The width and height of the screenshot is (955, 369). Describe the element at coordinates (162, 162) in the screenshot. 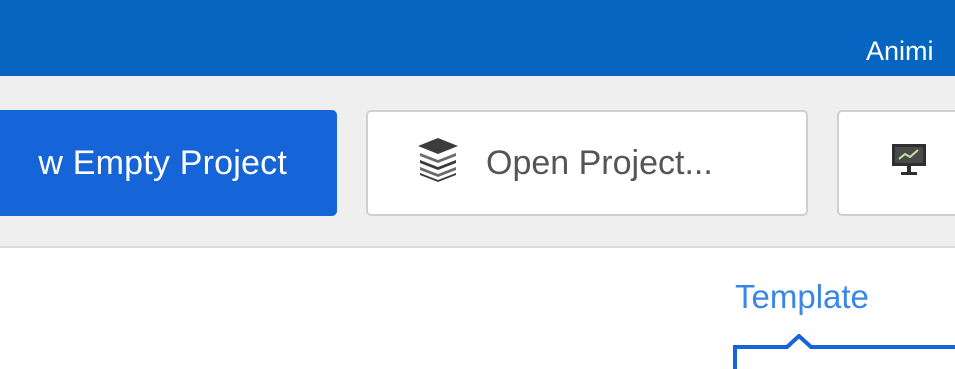

I see `new-empty-project-label: w Empty Project` at that location.